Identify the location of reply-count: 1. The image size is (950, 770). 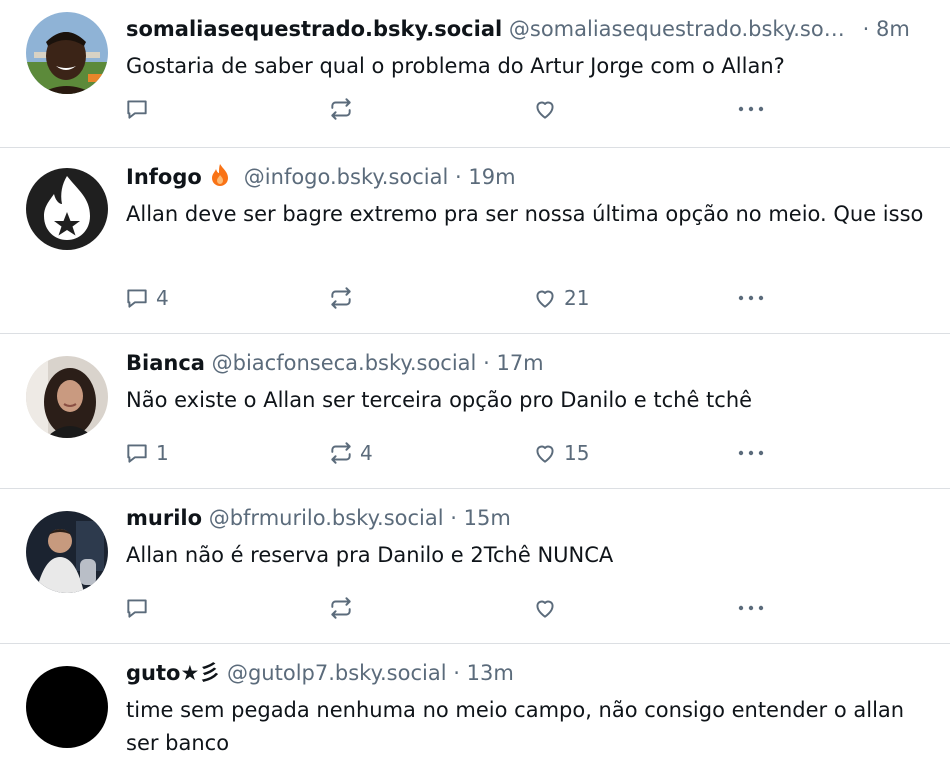
(162, 453).